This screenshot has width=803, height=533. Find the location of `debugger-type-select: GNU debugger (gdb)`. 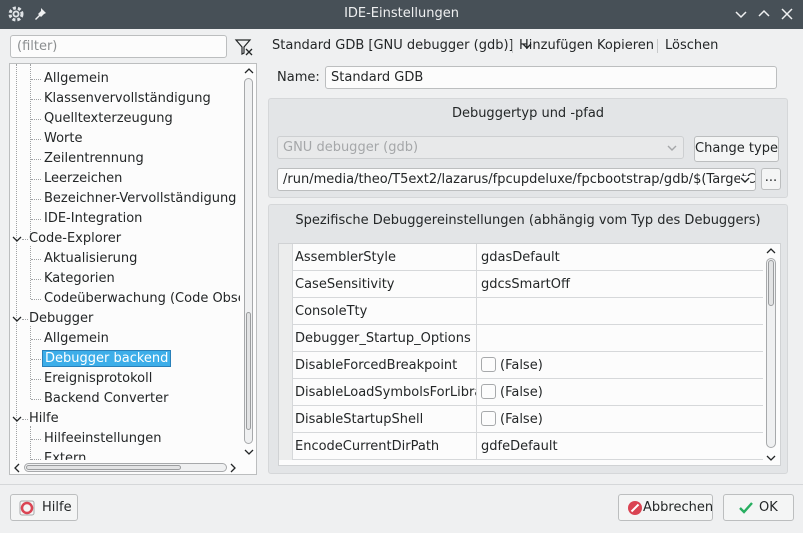

debugger-type-select: GNU debugger (gdb) is located at coordinates (480, 147).